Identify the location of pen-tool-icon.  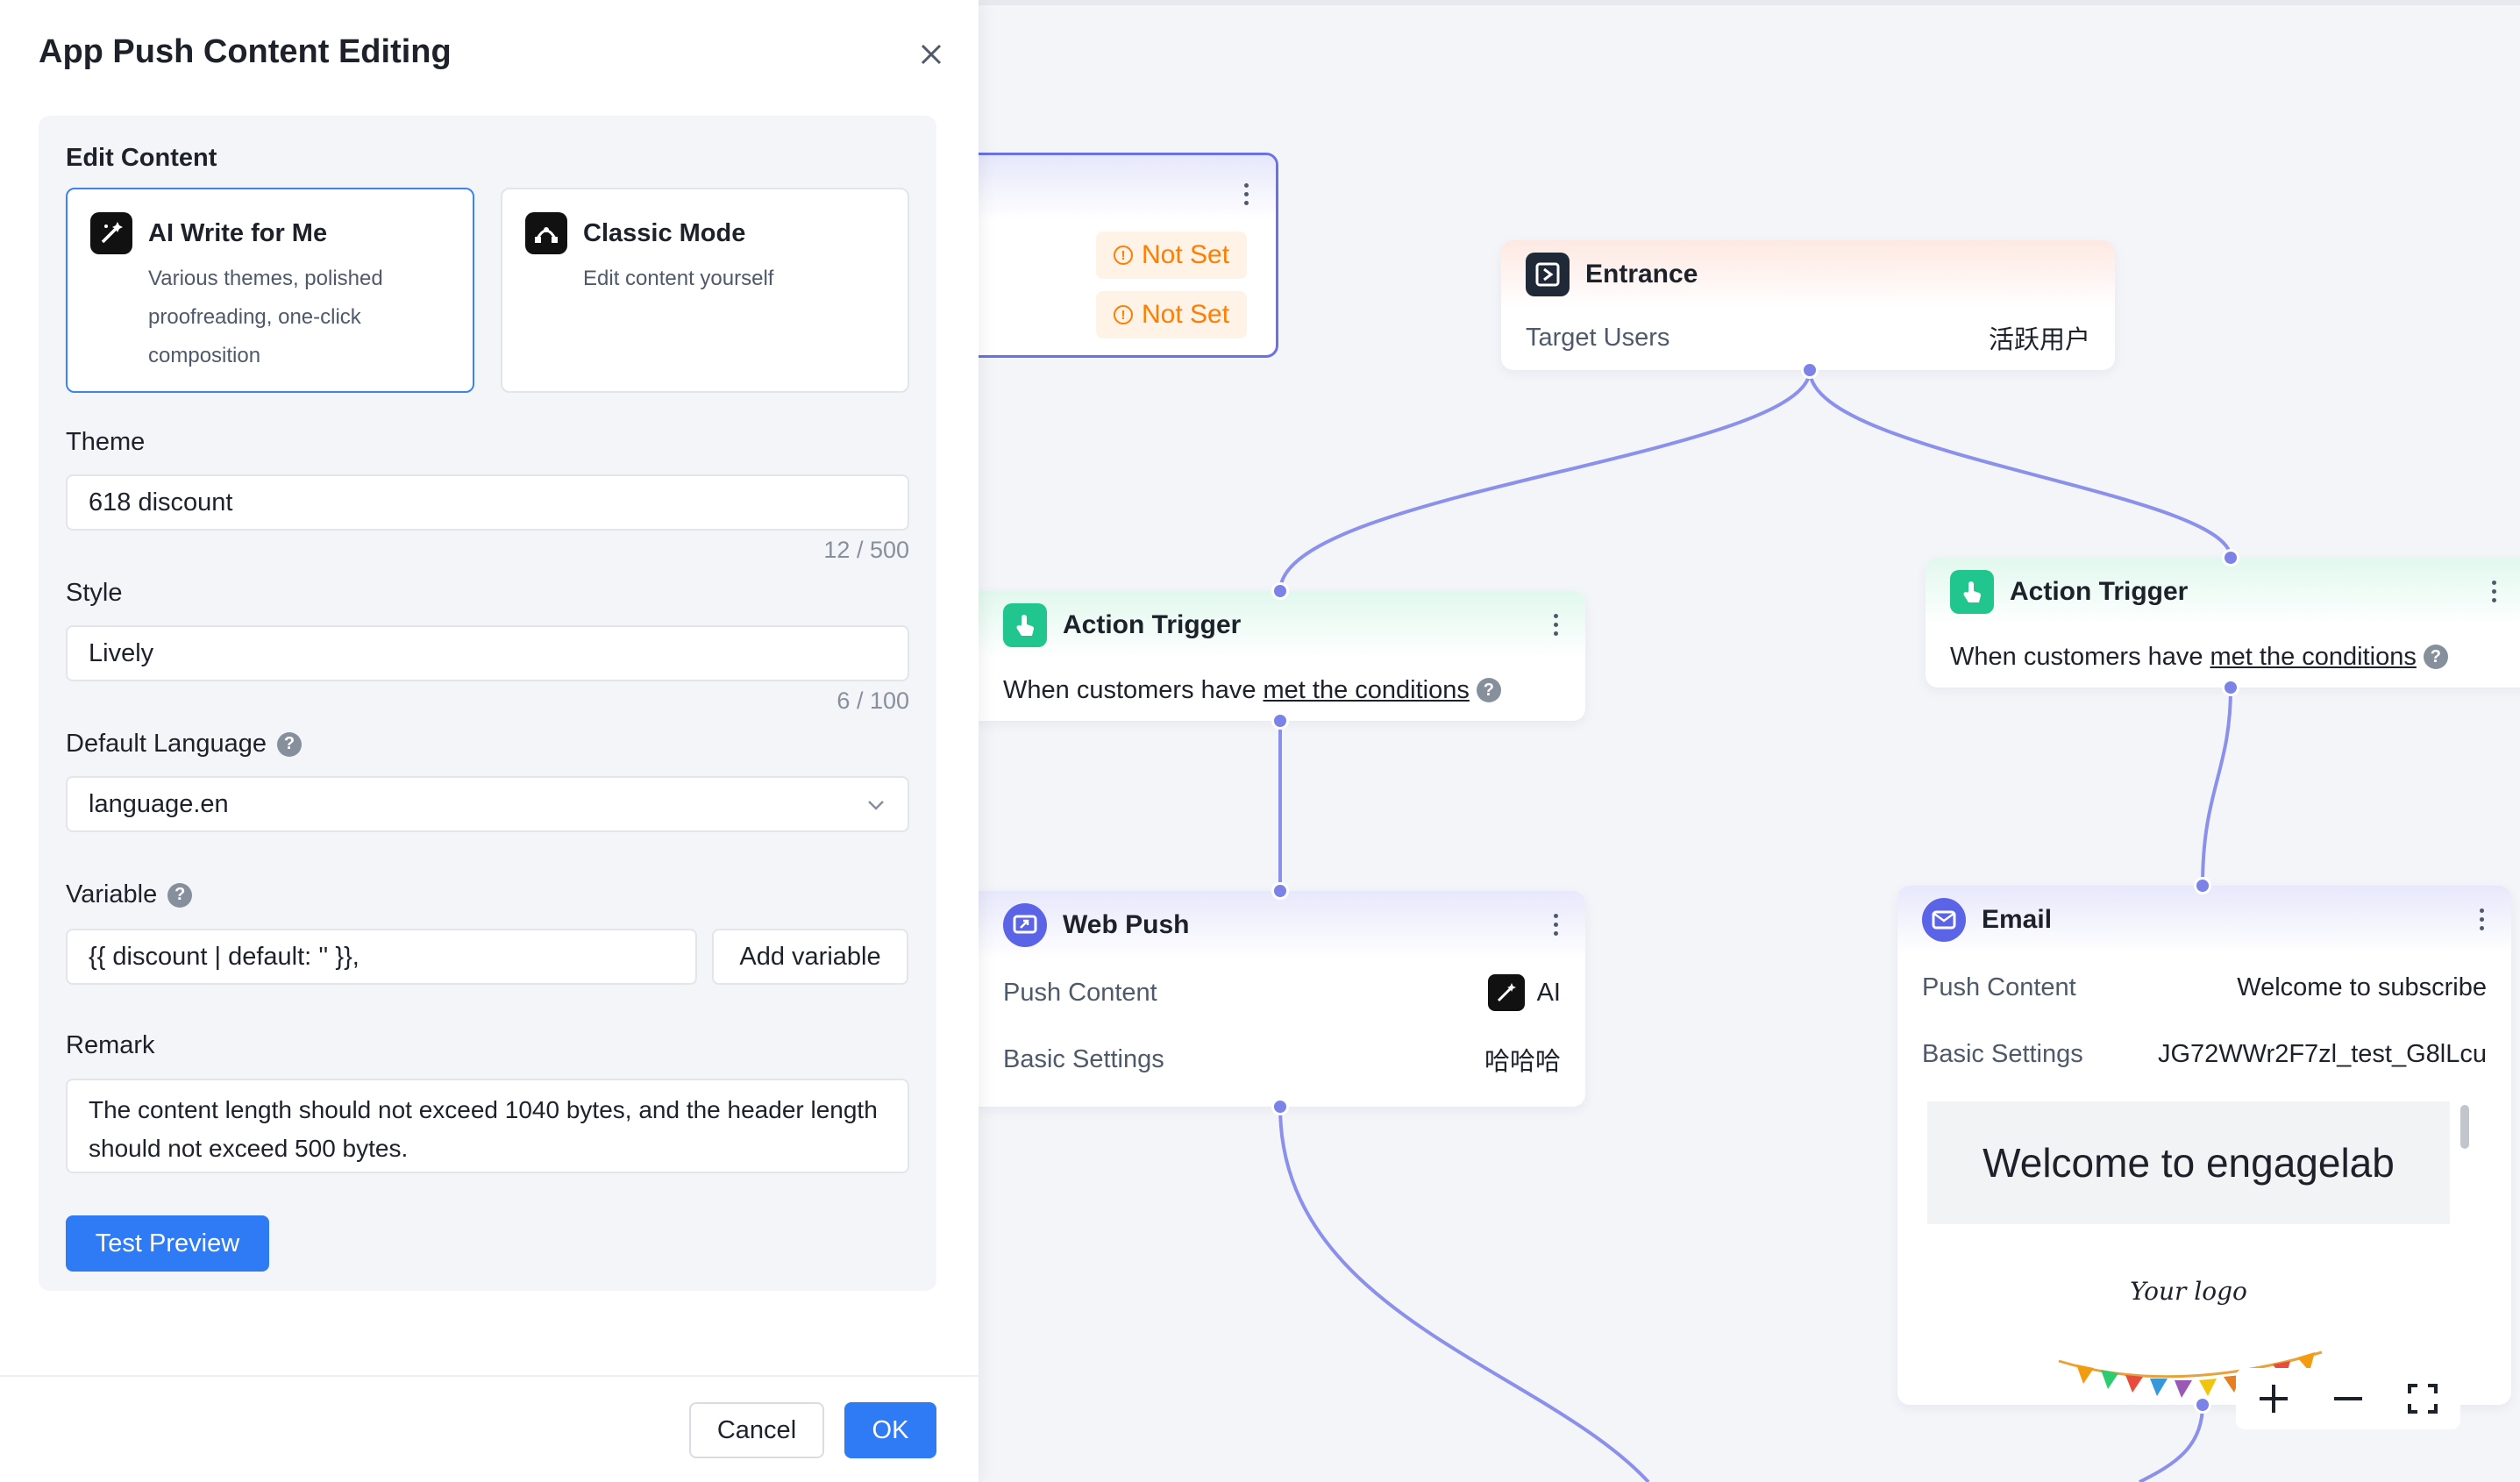
(546, 233).